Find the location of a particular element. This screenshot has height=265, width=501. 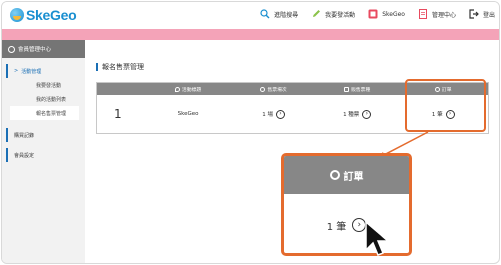

title-accent-bar is located at coordinates (97, 67).